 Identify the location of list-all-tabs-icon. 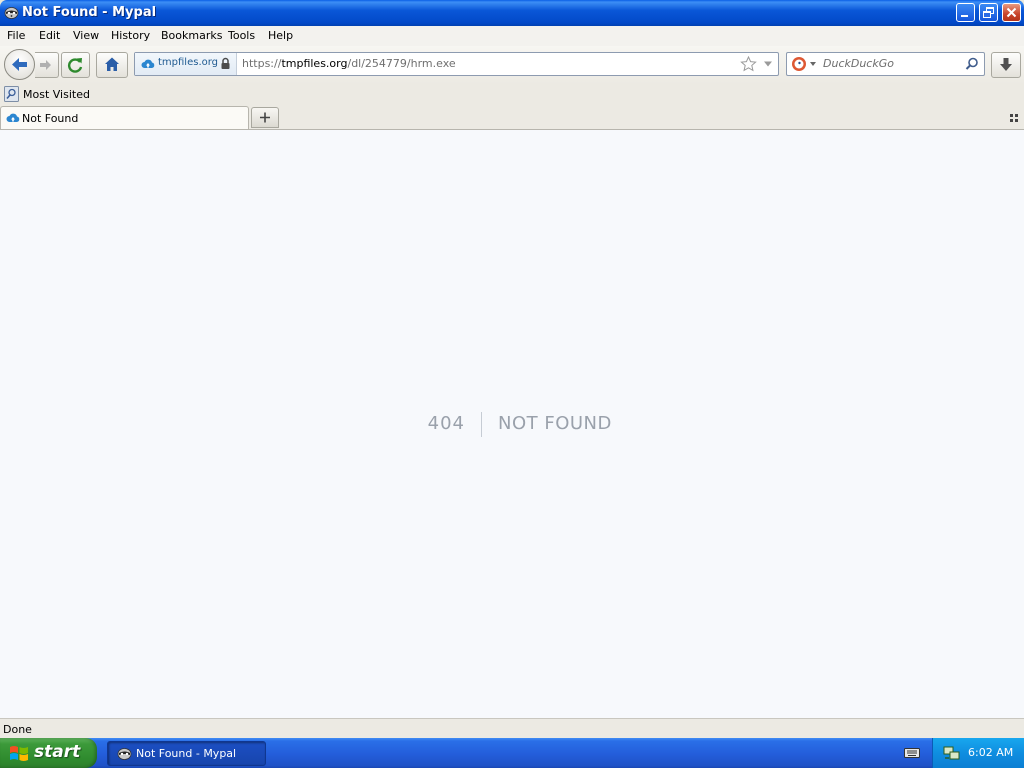
(1014, 118).